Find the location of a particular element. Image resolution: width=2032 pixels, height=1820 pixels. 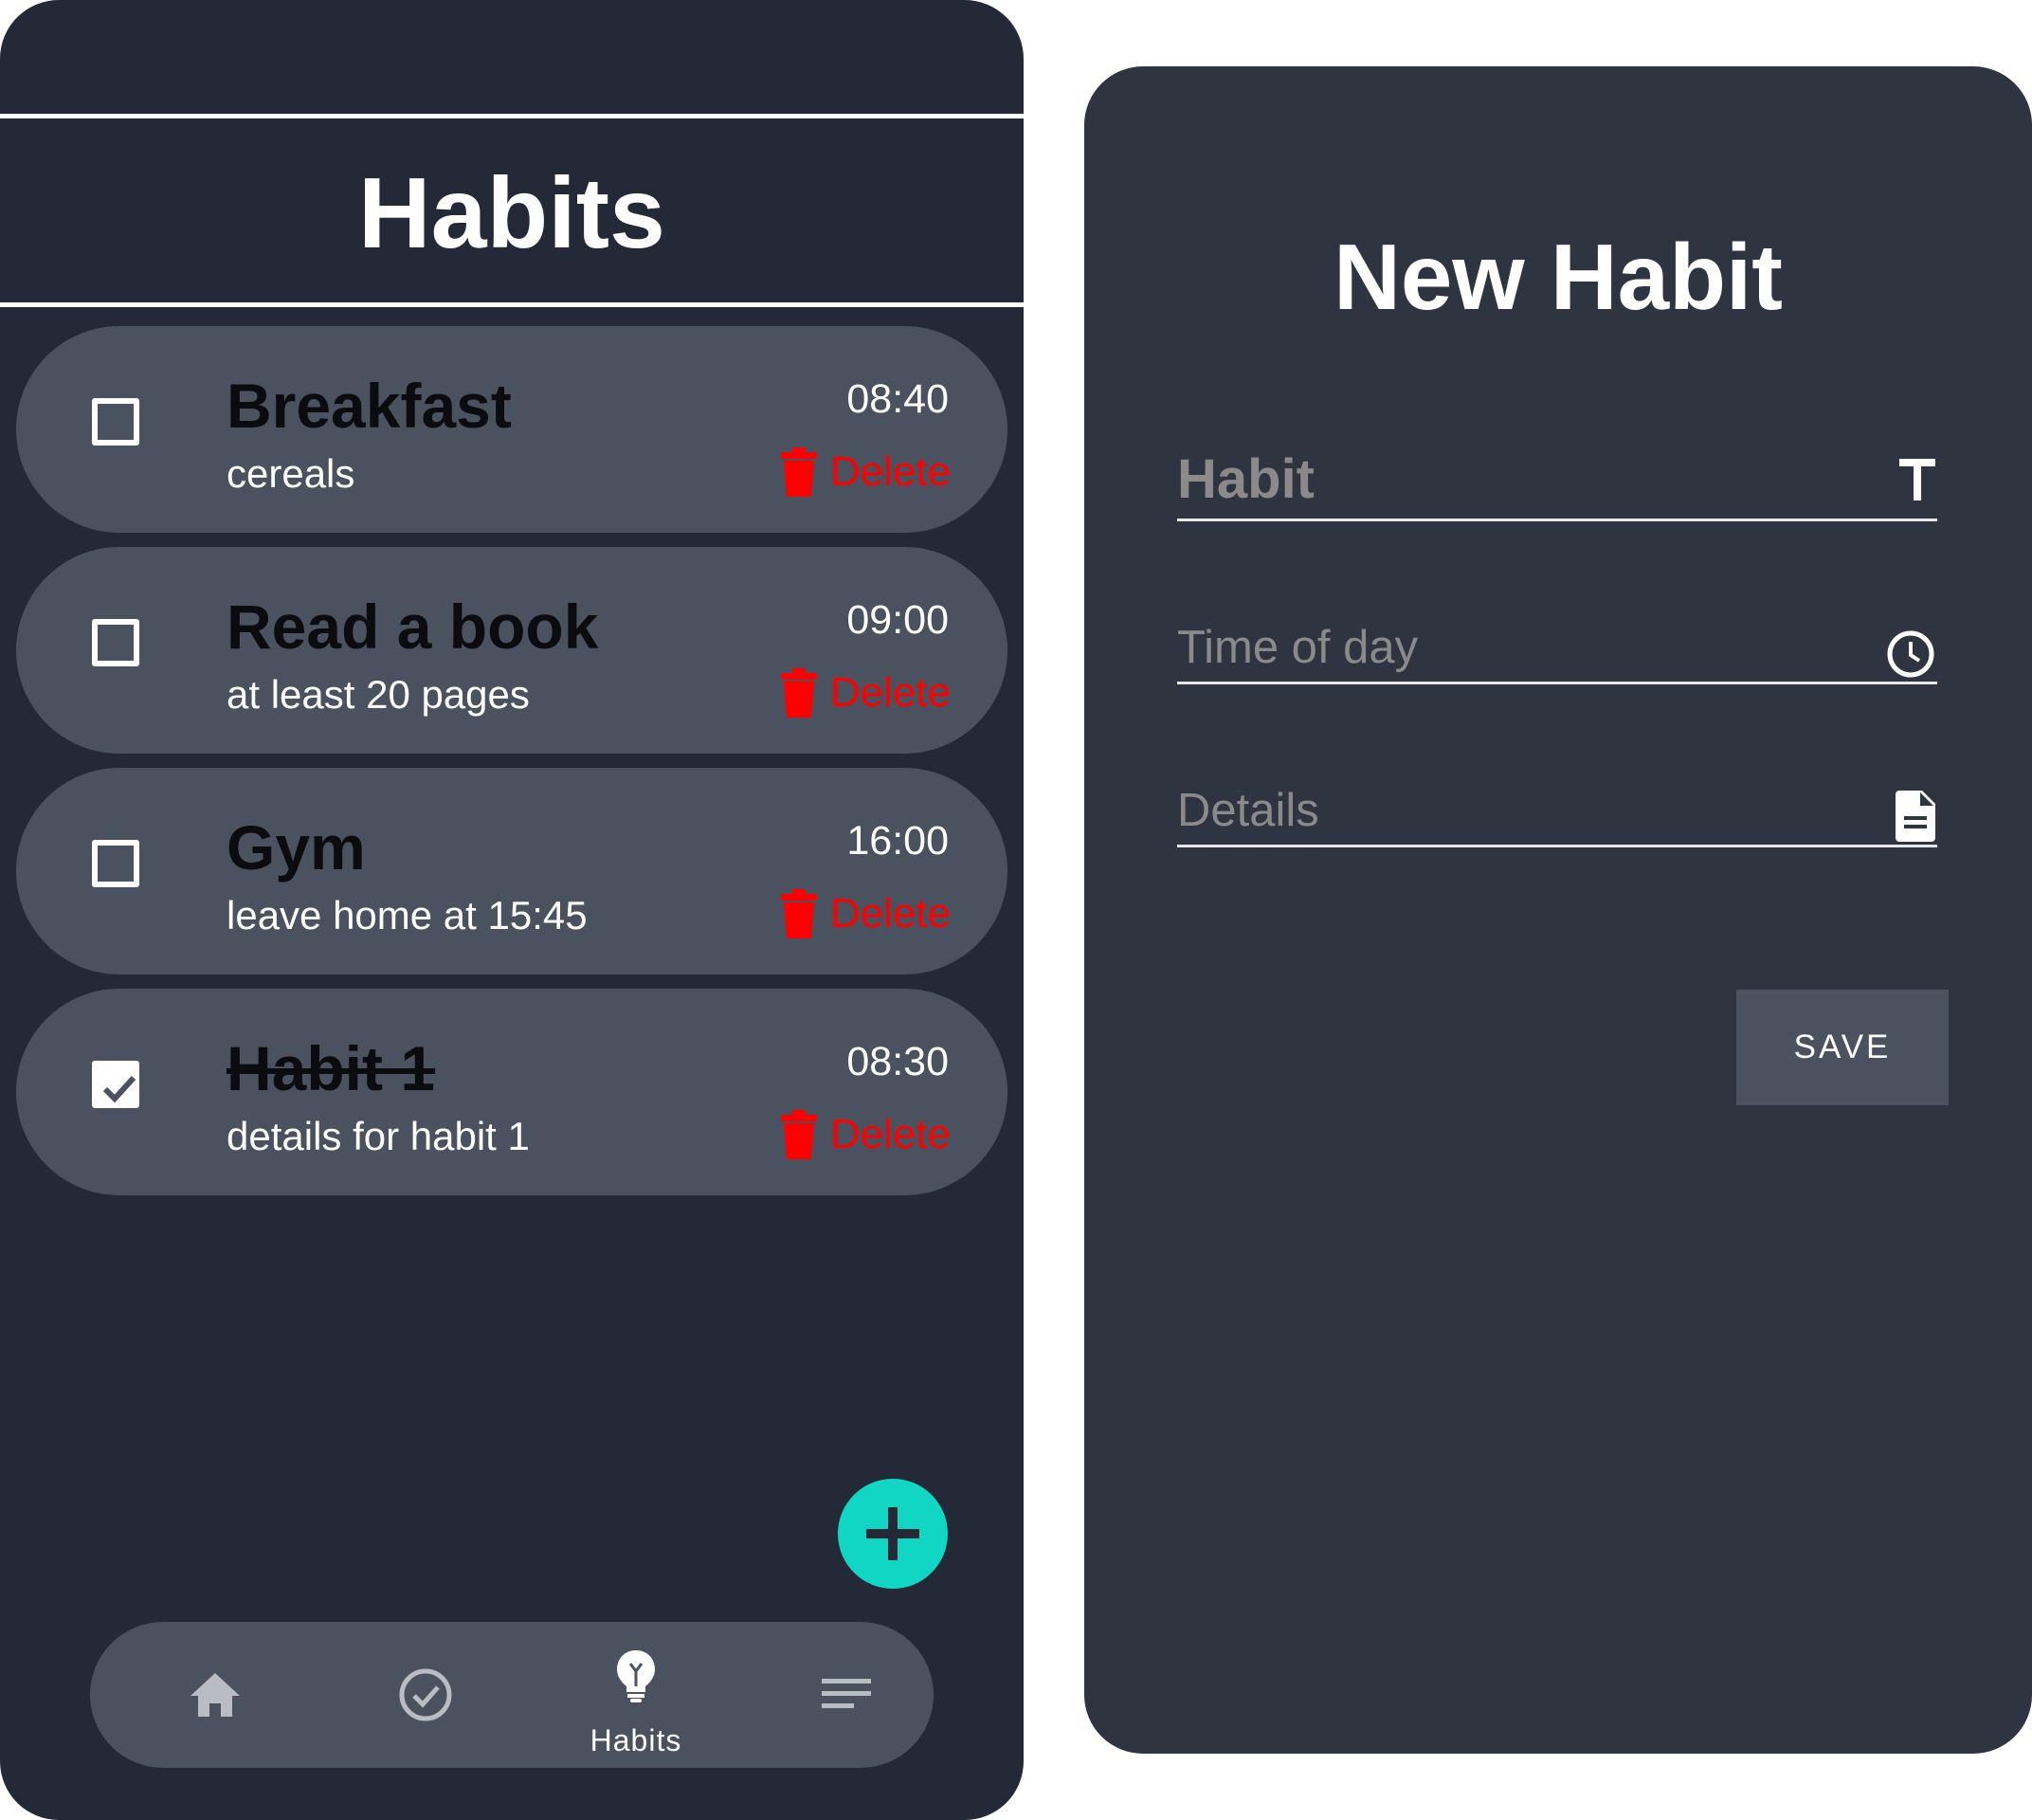

nav-item-habits: Habits is located at coordinates (636, 1695).